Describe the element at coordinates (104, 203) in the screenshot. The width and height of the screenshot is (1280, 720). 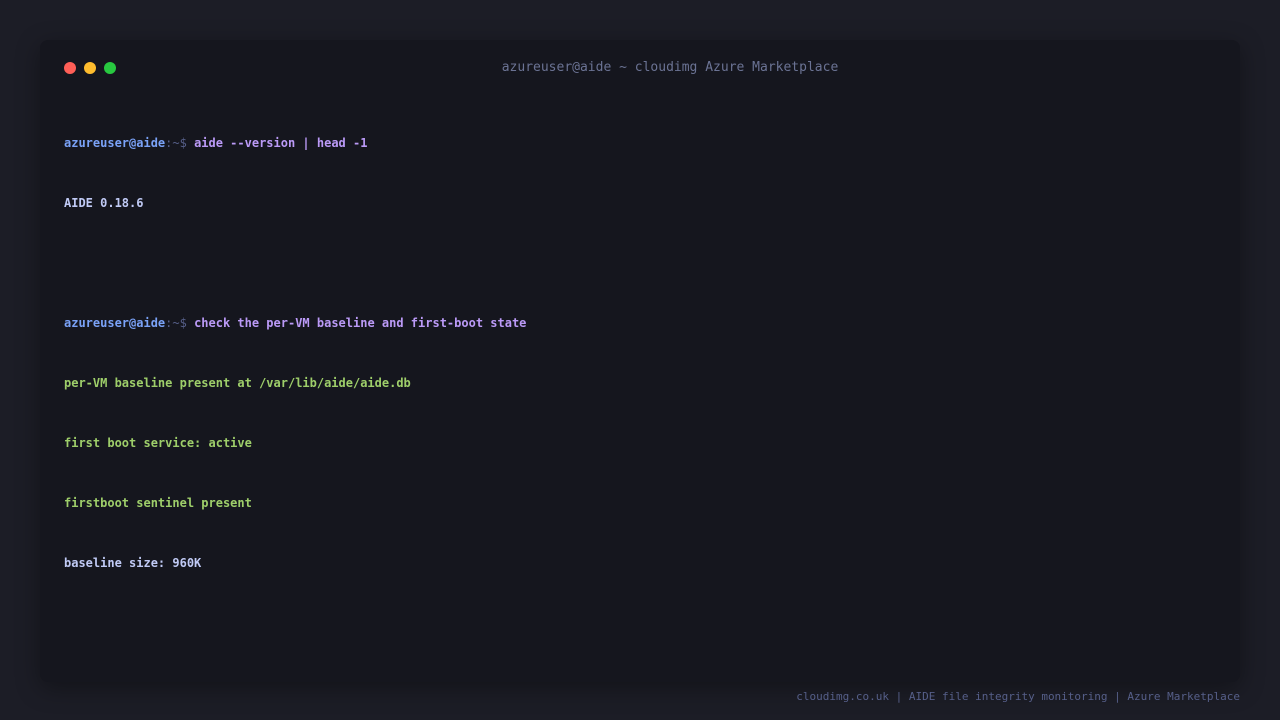
I see `terminal-line-output: AIDE 0.18.6` at that location.